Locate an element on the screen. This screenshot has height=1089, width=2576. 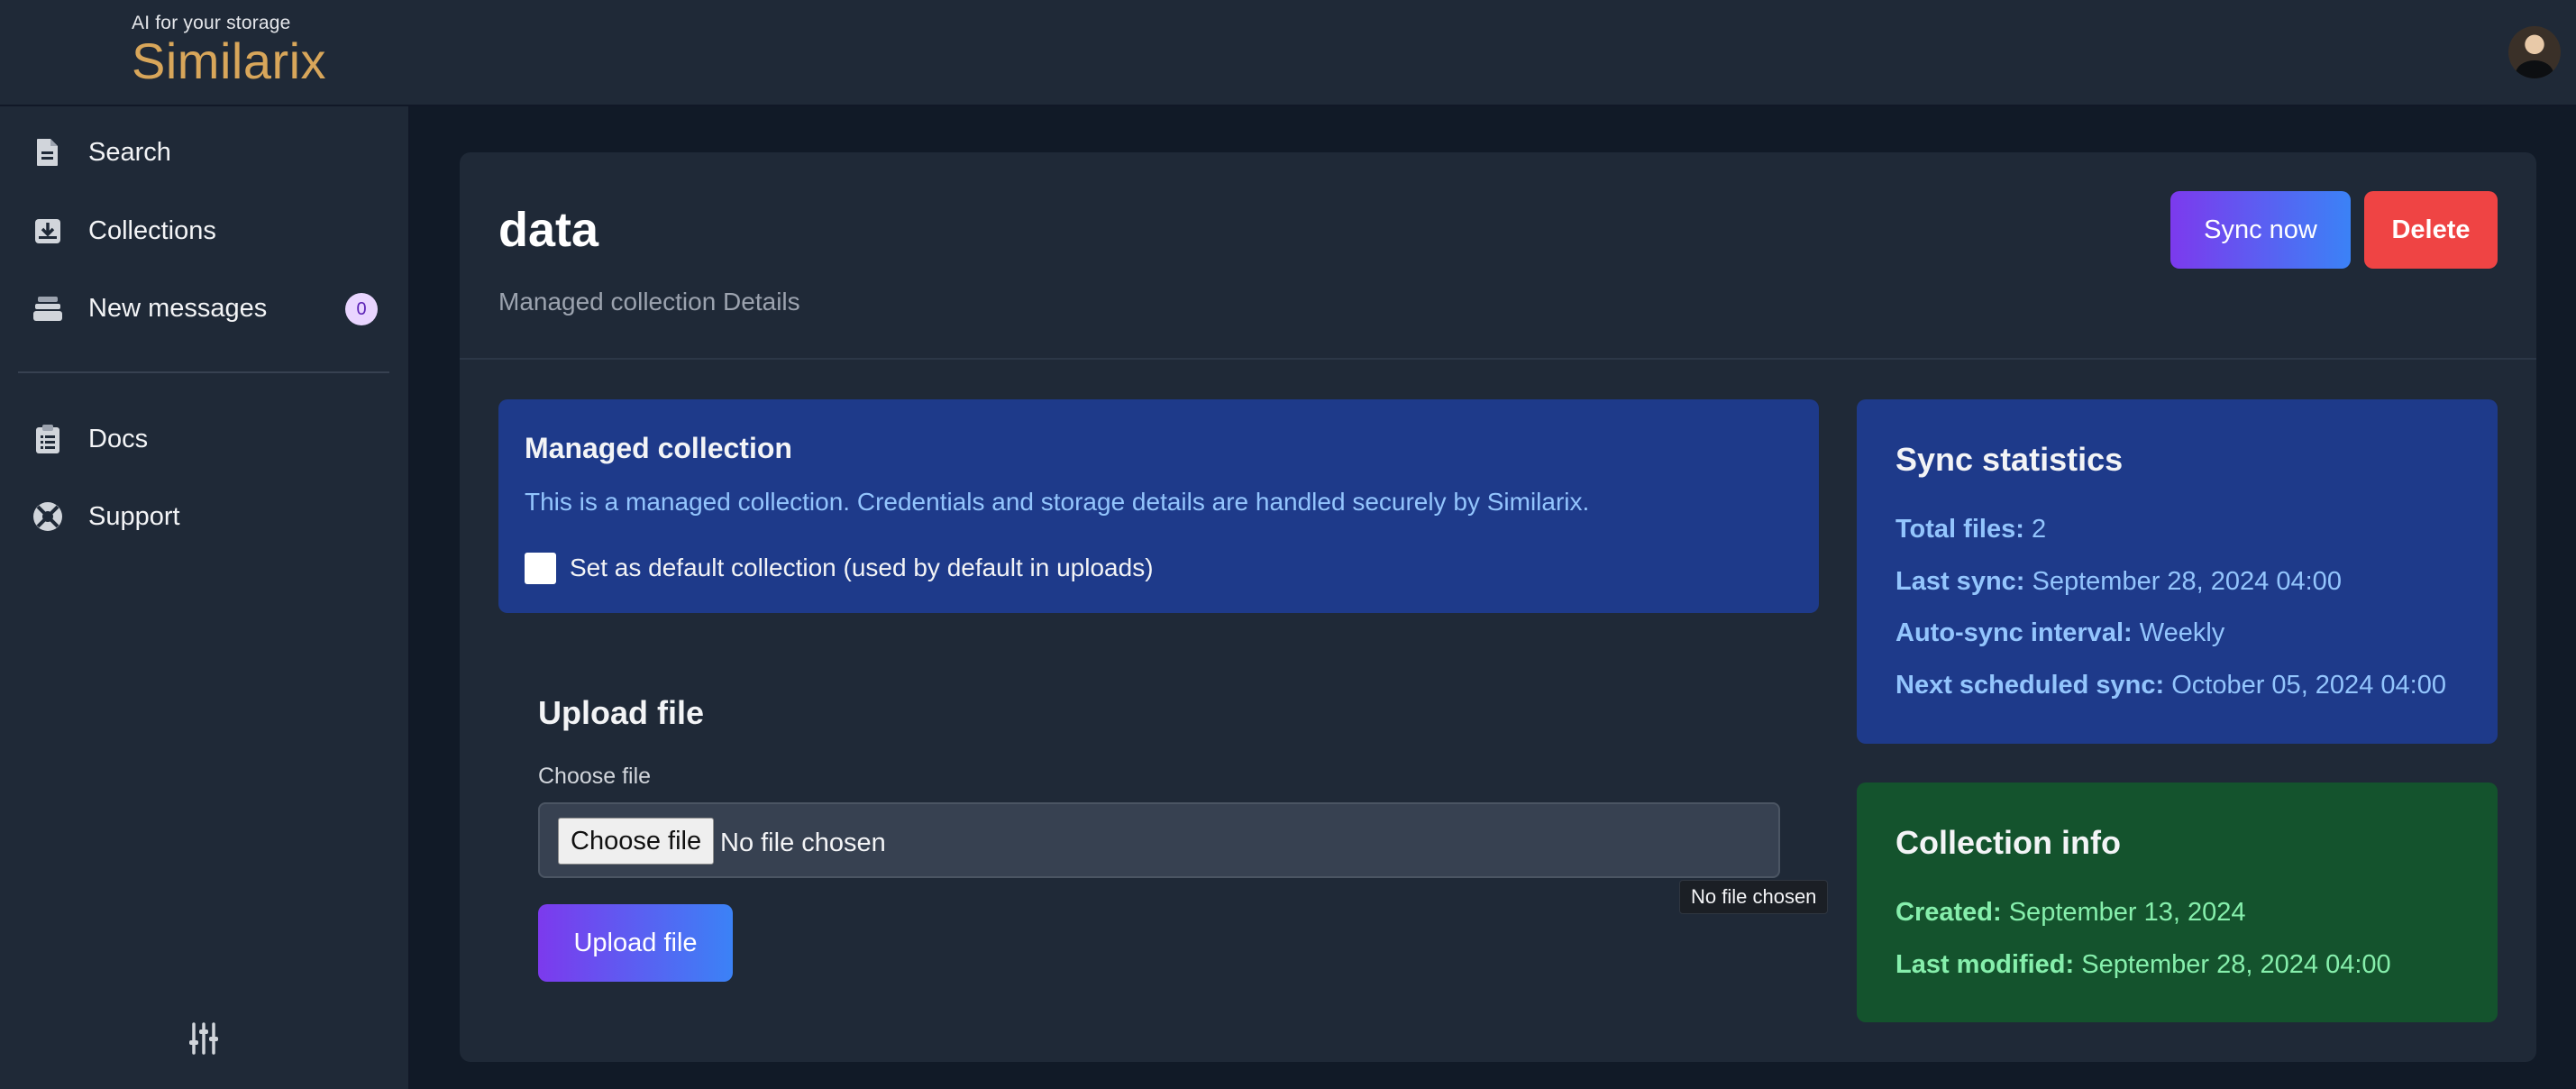
stack-icon is located at coordinates (47, 308).